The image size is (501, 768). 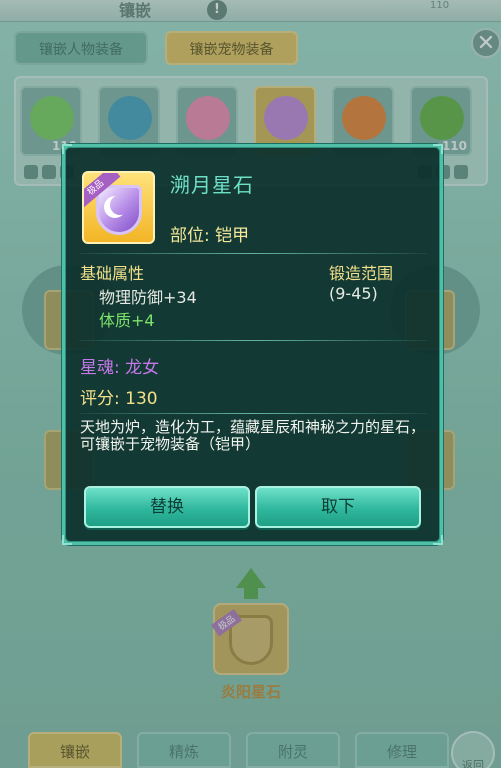 What do you see at coordinates (210, 236) in the screenshot?
I see `gem-slot-type: 部位: 铠甲` at bounding box center [210, 236].